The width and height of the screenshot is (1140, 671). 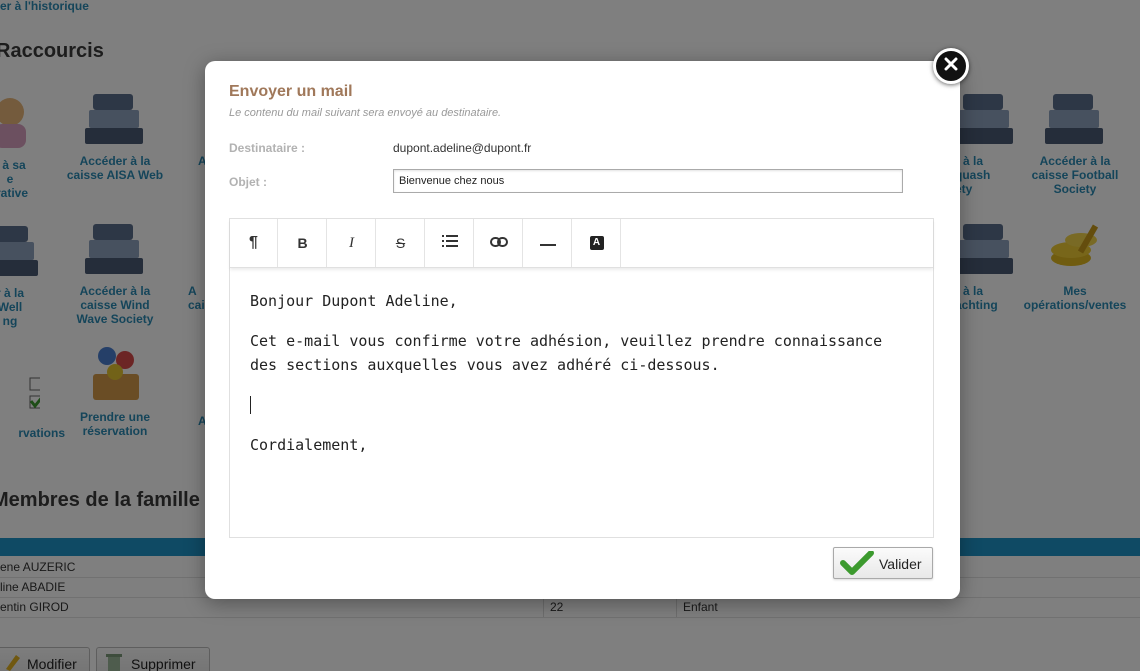 What do you see at coordinates (648, 181) in the screenshot?
I see `subject-input` at bounding box center [648, 181].